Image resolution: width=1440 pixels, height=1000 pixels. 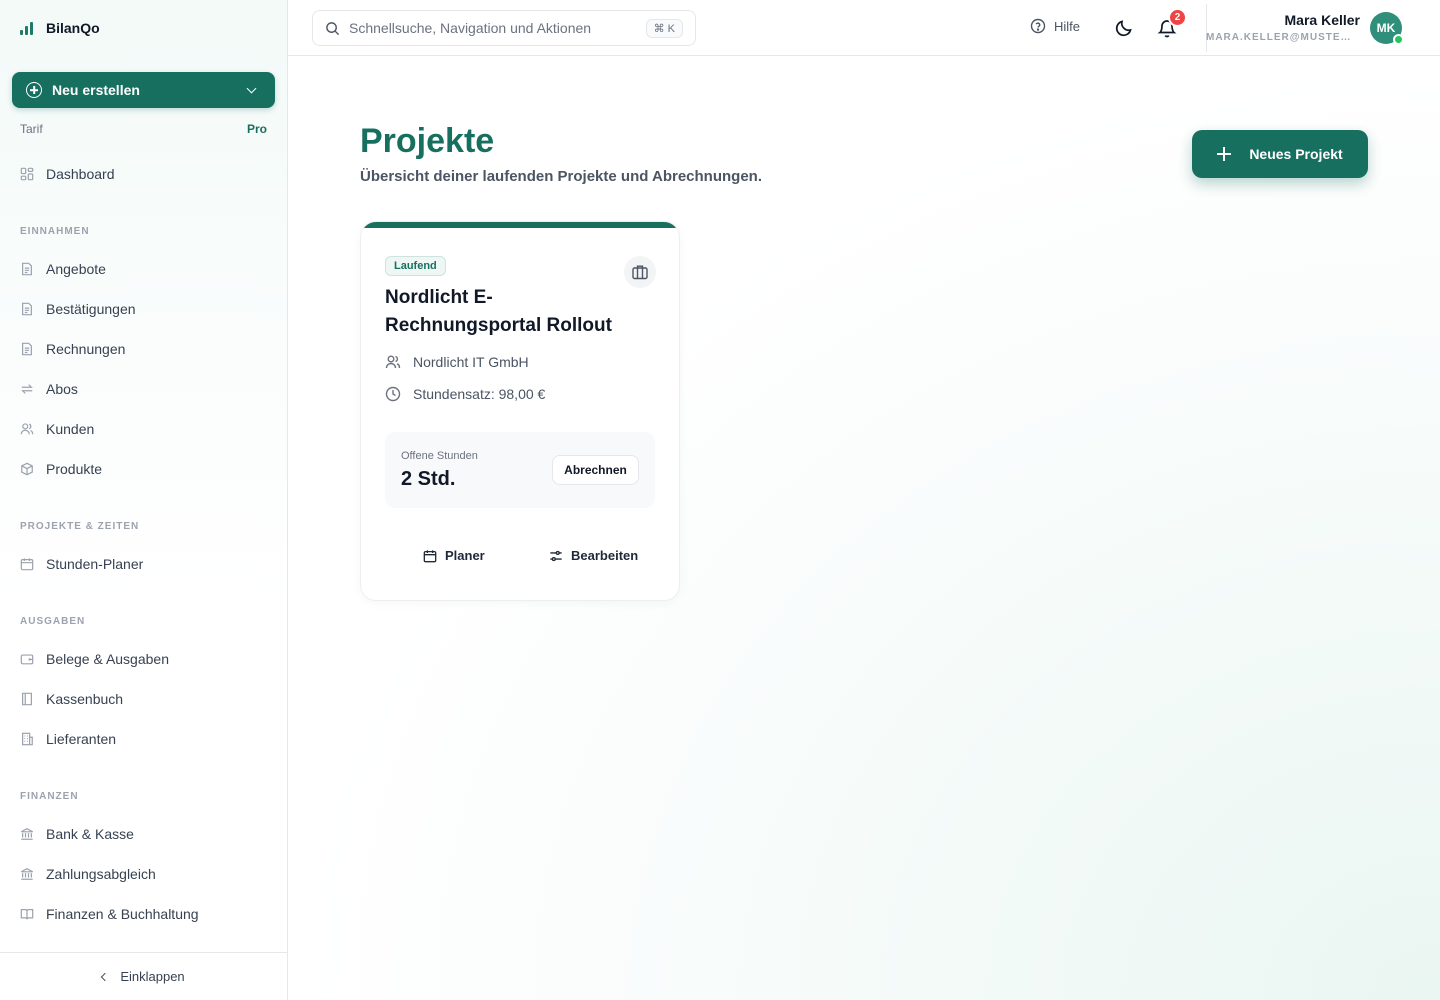 What do you see at coordinates (62, 389) in the screenshot?
I see `sidebar-item-label: Abos` at bounding box center [62, 389].